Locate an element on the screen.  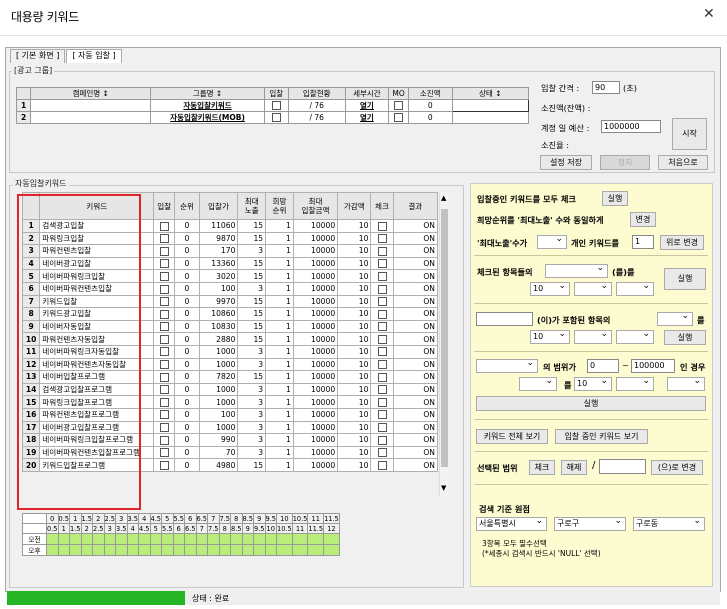
district-select: 구로구 is located at coordinates (590, 523).